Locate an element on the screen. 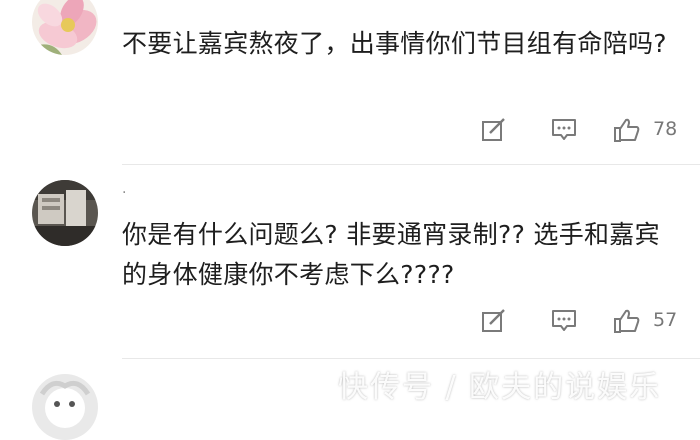 The width and height of the screenshot is (700, 440). like-count: 57 is located at coordinates (665, 320).